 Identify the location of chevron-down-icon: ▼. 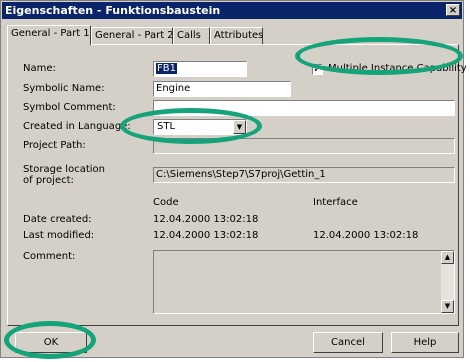
(239, 127).